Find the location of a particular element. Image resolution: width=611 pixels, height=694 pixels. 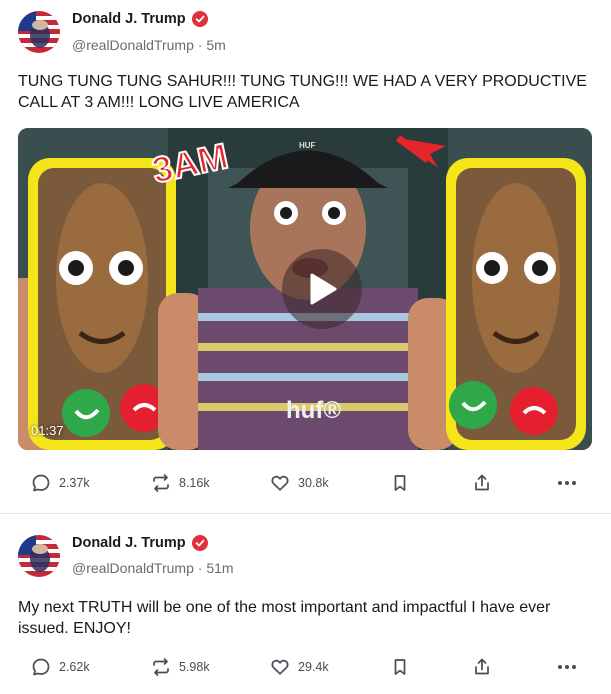

retruth-count: 8.16k is located at coordinates (194, 483).